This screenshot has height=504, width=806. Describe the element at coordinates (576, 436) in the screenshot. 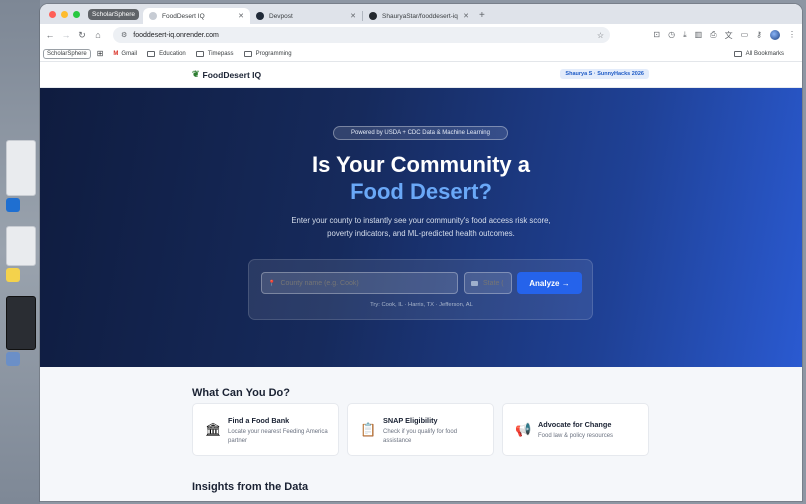

I see `card-description: Food law & policy resources` at that location.